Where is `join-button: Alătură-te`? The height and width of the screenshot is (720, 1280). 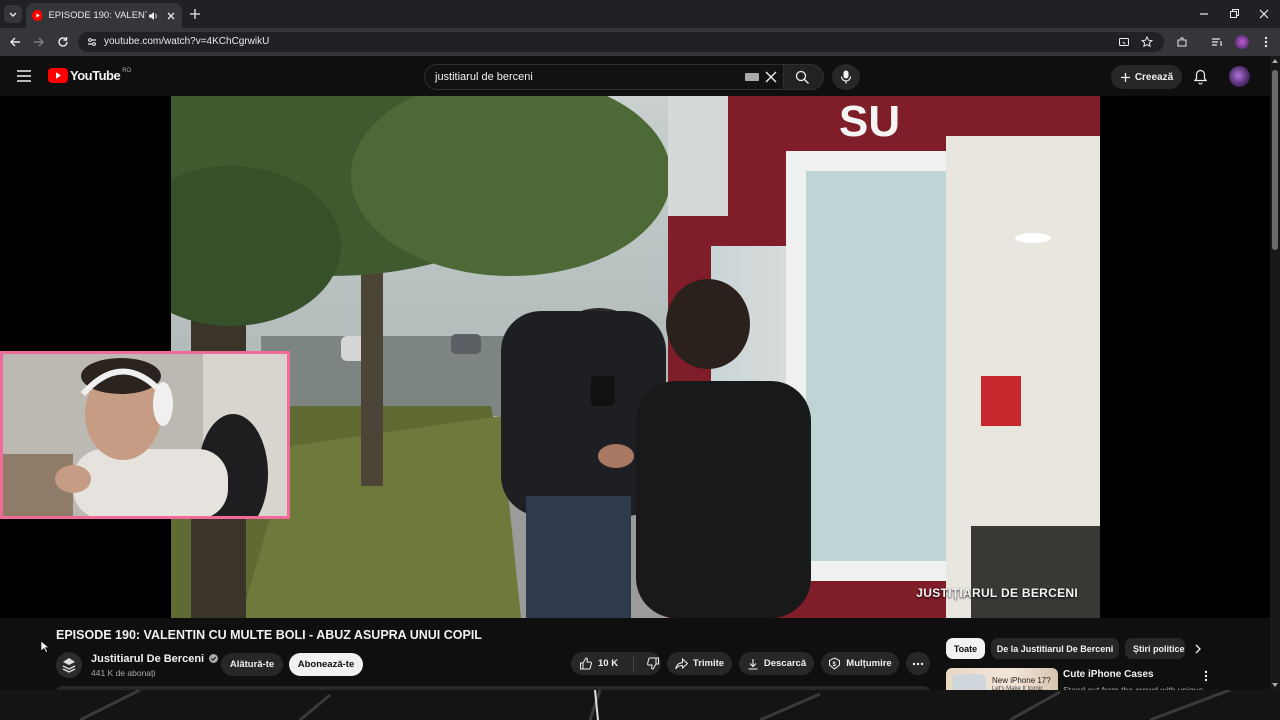 join-button: Alătură-te is located at coordinates (252, 664).